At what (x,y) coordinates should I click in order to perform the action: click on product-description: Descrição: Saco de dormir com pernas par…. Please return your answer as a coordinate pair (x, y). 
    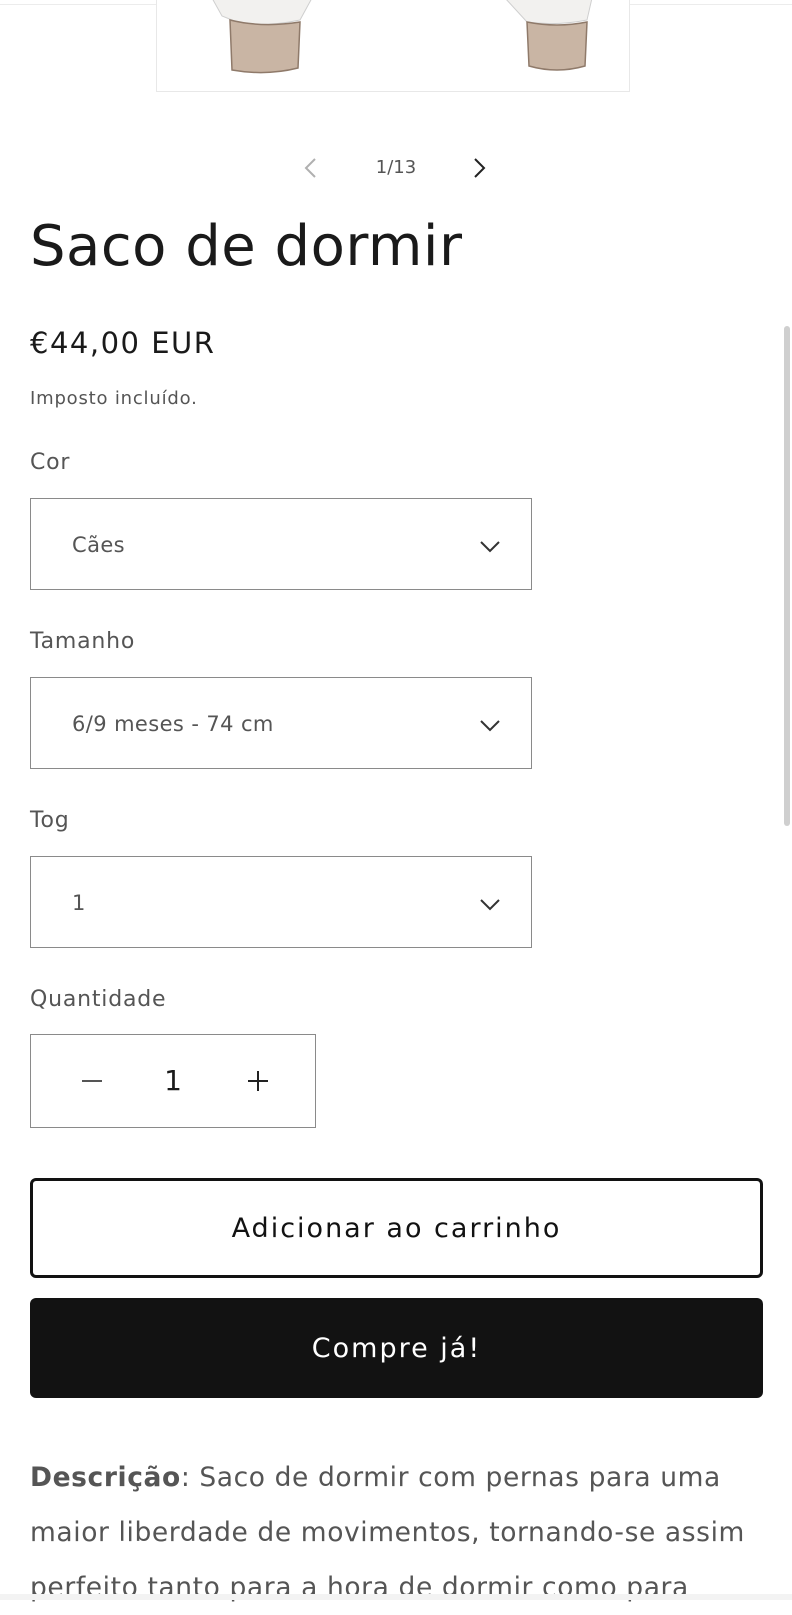
    Looking at the image, I should click on (400, 1532).